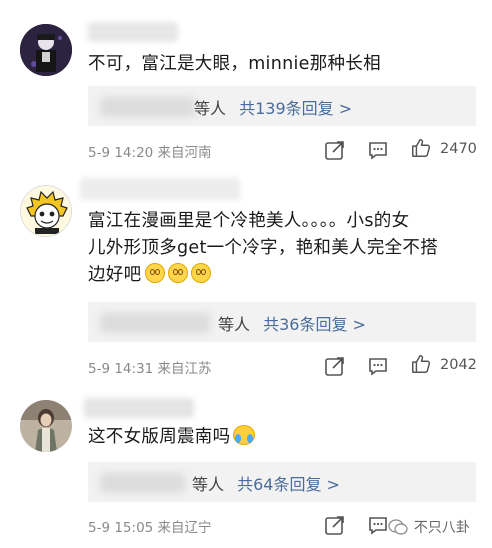 The width and height of the screenshot is (492, 548). What do you see at coordinates (283, 437) in the screenshot?
I see `comment-text: 这不女版周震南吗` at bounding box center [283, 437].